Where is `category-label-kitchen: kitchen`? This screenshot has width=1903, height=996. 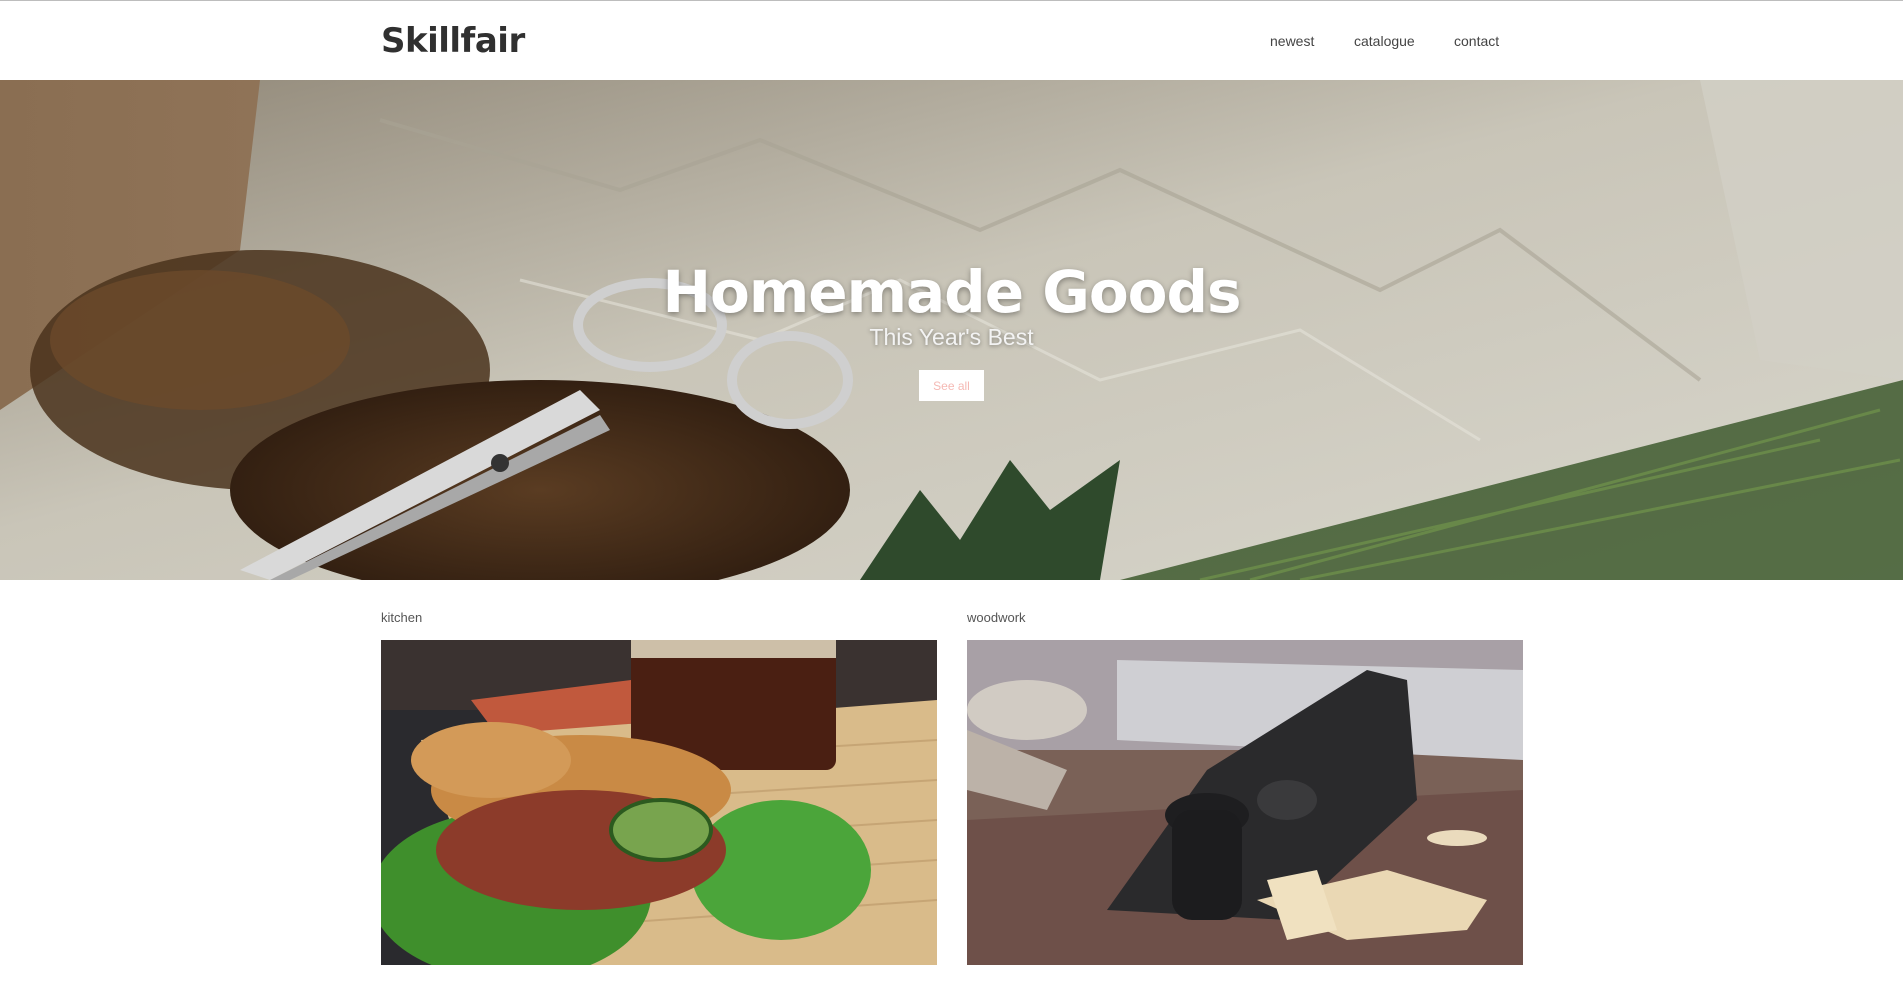
category-label-kitchen: kitchen is located at coordinates (402, 617).